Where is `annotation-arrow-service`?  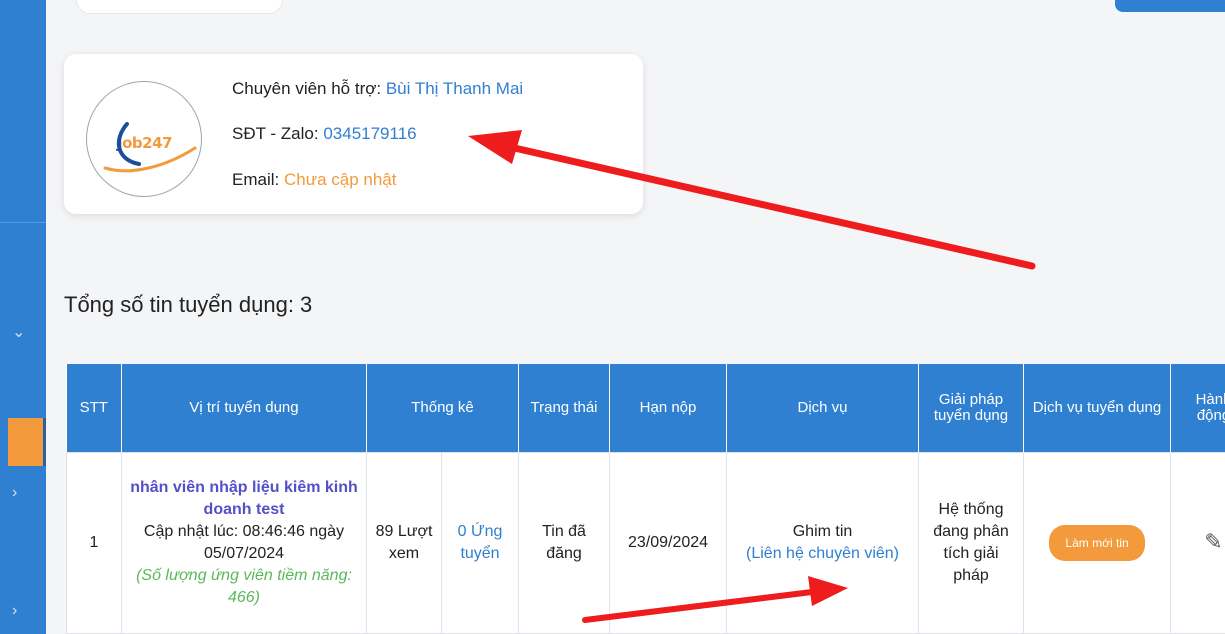
annotation-arrow-service is located at coordinates (715, 599).